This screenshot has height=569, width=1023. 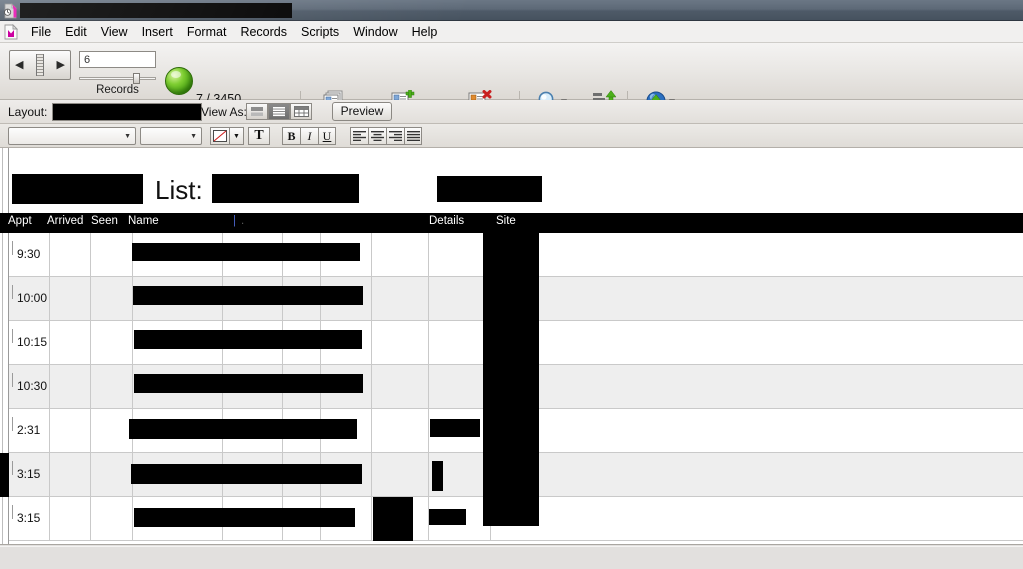 I want to click on font-size-combo: ▼, so click(x=171, y=136).